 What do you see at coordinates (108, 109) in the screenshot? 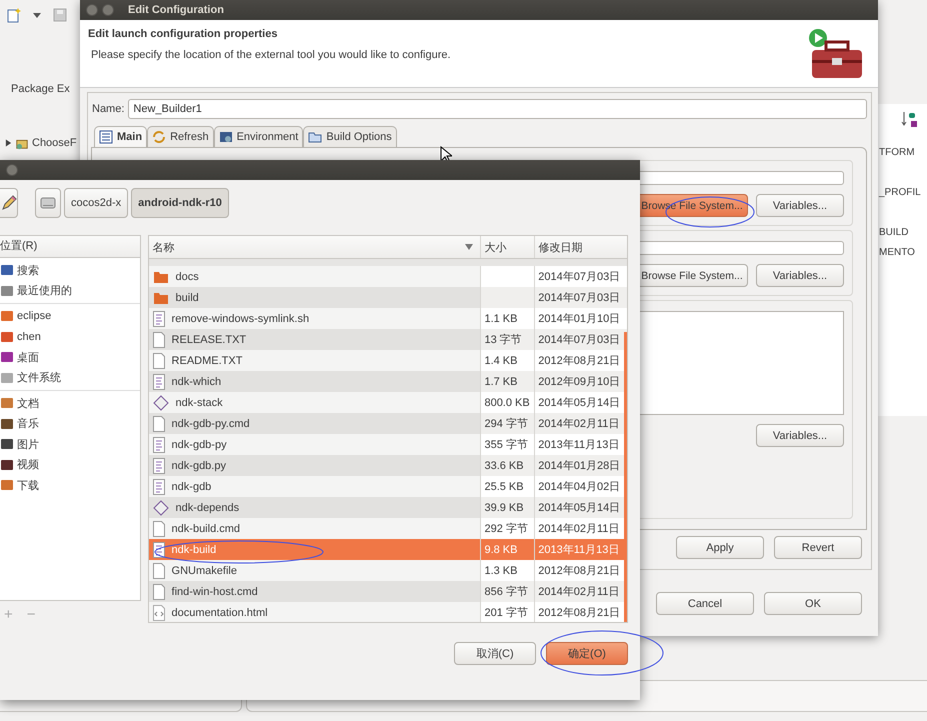
I see `name-label: Name:` at bounding box center [108, 109].